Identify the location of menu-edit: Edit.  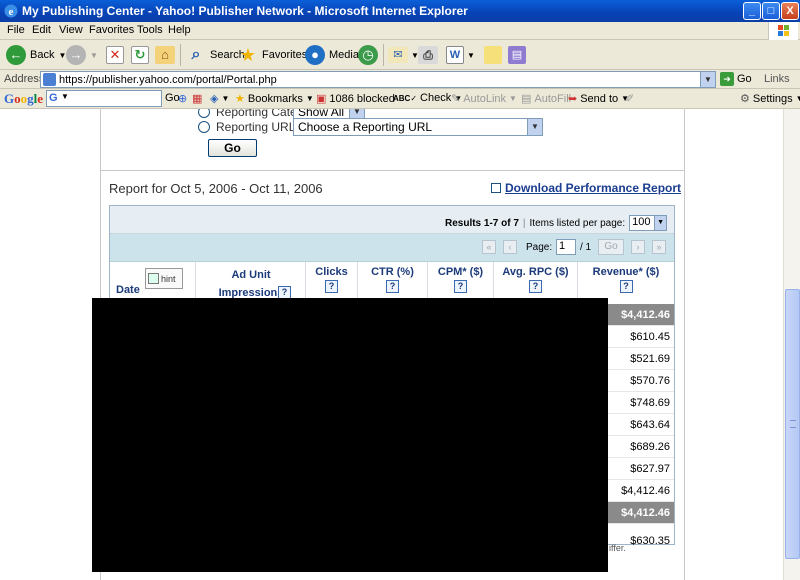
(41, 30).